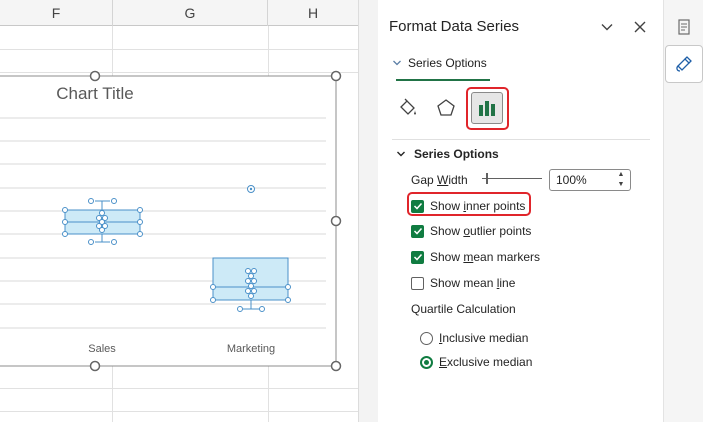 Image resolution: width=703 pixels, height=422 pixels. I want to click on label-suffix: nclusive median, so click(485, 338).